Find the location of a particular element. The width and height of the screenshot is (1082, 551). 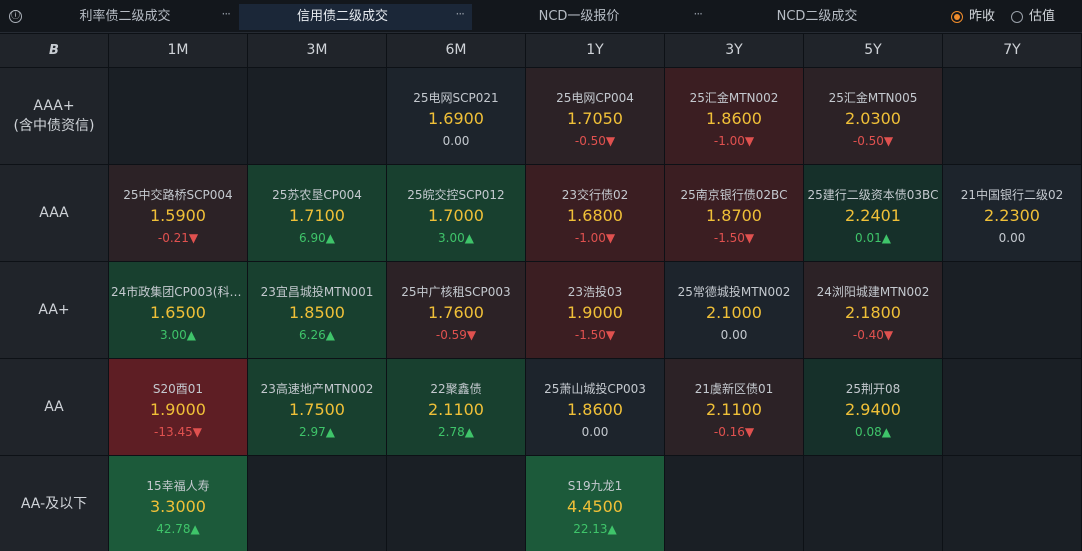

bond-yield: 1.8500 is located at coordinates (317, 312).